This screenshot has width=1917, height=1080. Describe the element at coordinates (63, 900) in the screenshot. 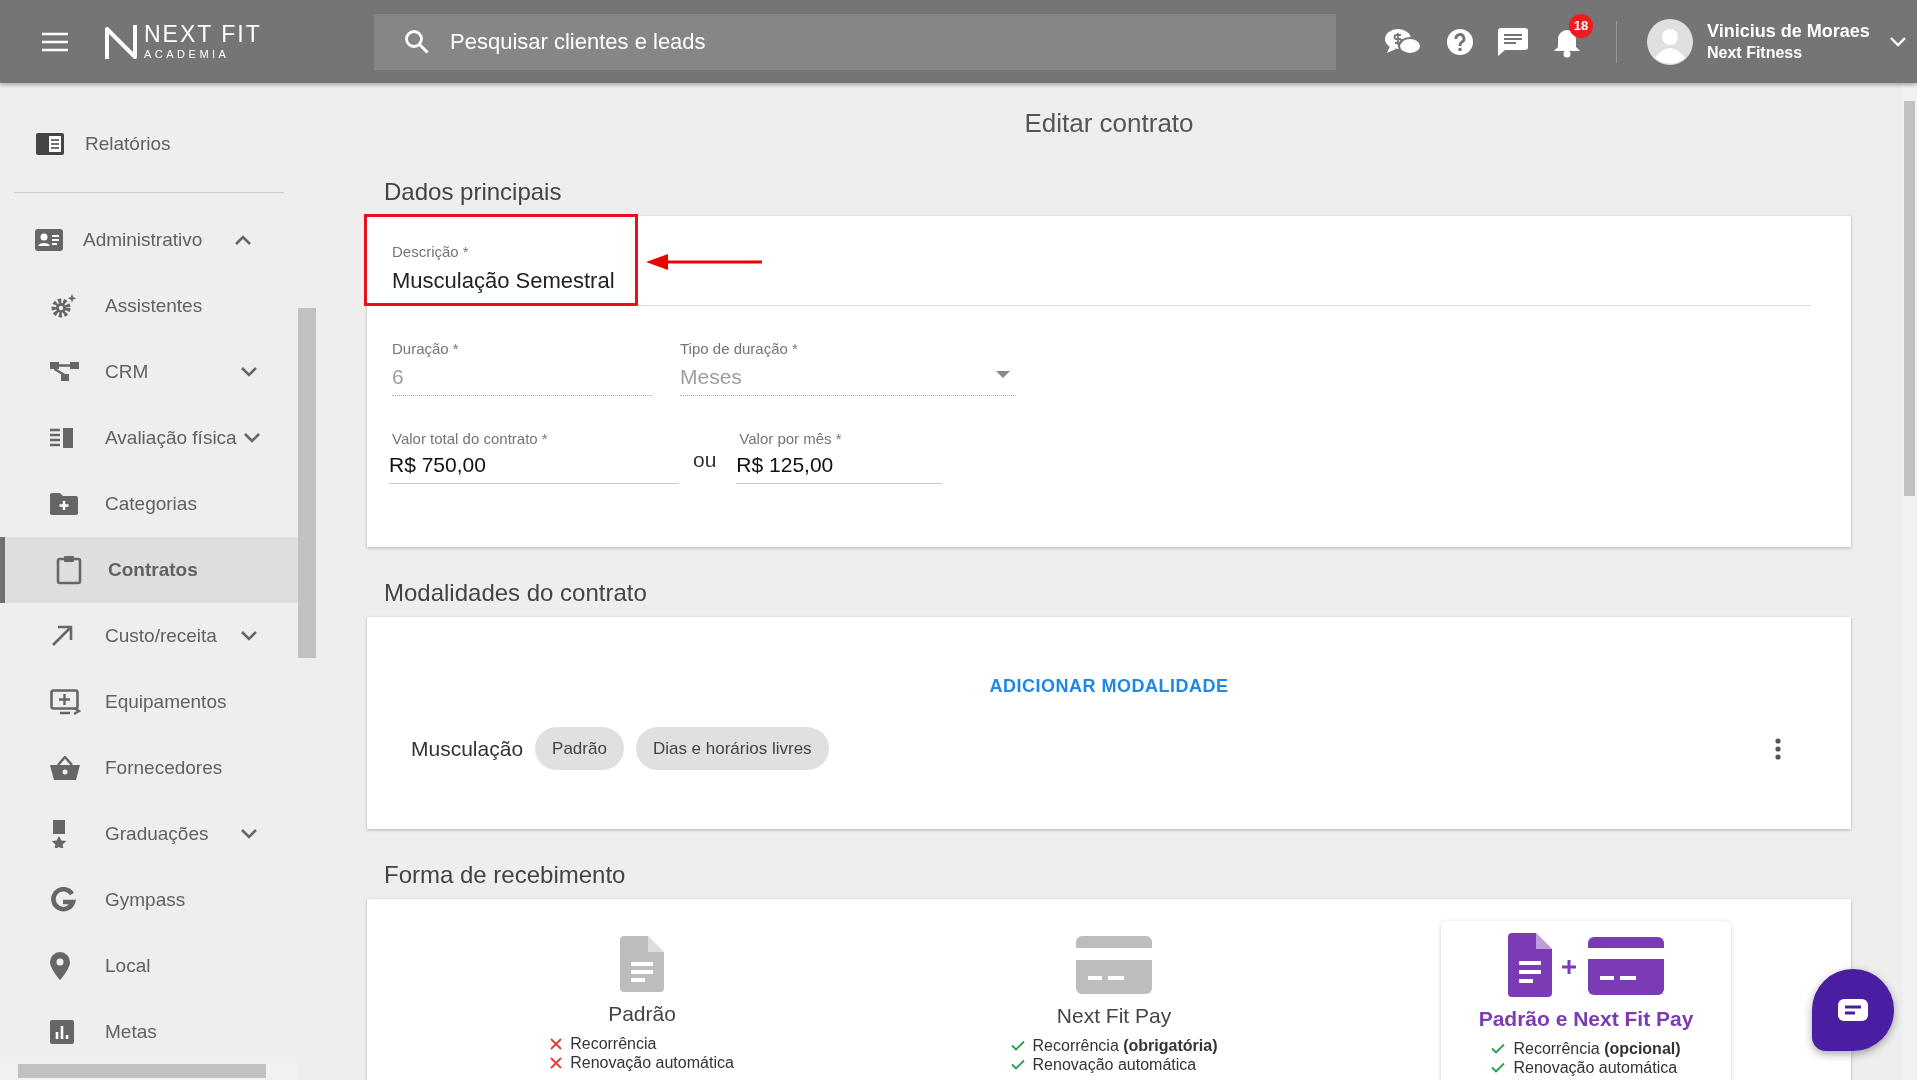

I see `g-logo-icon` at that location.